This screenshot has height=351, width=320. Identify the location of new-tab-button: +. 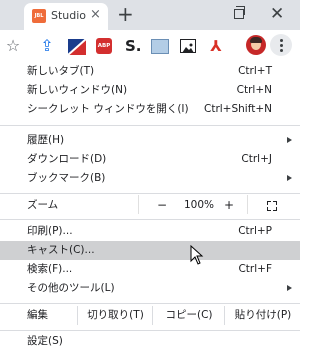
(125, 14).